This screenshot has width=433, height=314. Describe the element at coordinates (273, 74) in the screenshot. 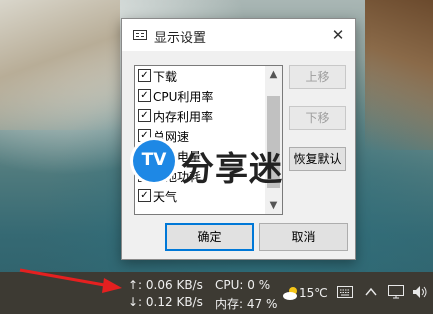

I see `scroll-up-arrow-icon: ▲` at that location.